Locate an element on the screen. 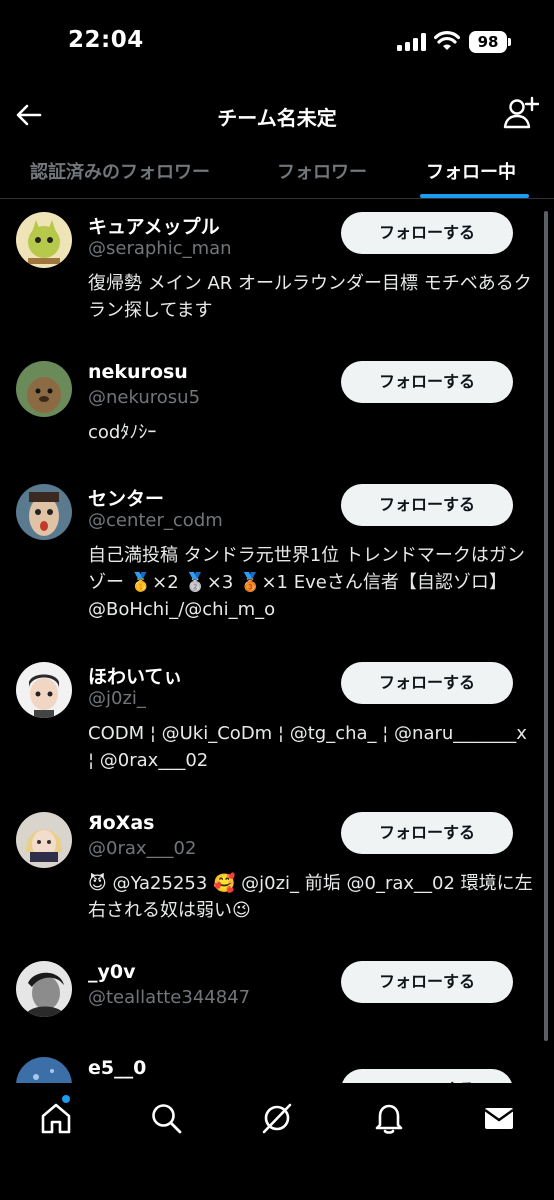 This screenshot has height=1200, width=554. status-time: 22:04 is located at coordinates (106, 40).